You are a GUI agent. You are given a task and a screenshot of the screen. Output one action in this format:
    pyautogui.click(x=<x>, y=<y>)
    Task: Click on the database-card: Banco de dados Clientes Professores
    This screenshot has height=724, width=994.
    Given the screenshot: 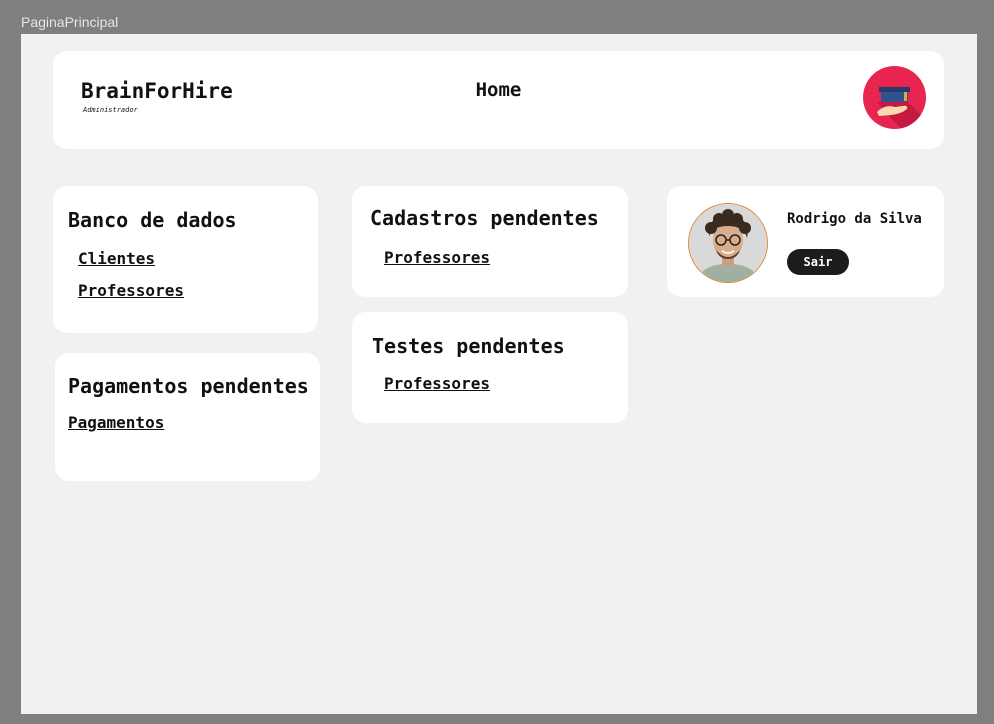 What is the action you would take?
    pyautogui.click(x=185, y=259)
    